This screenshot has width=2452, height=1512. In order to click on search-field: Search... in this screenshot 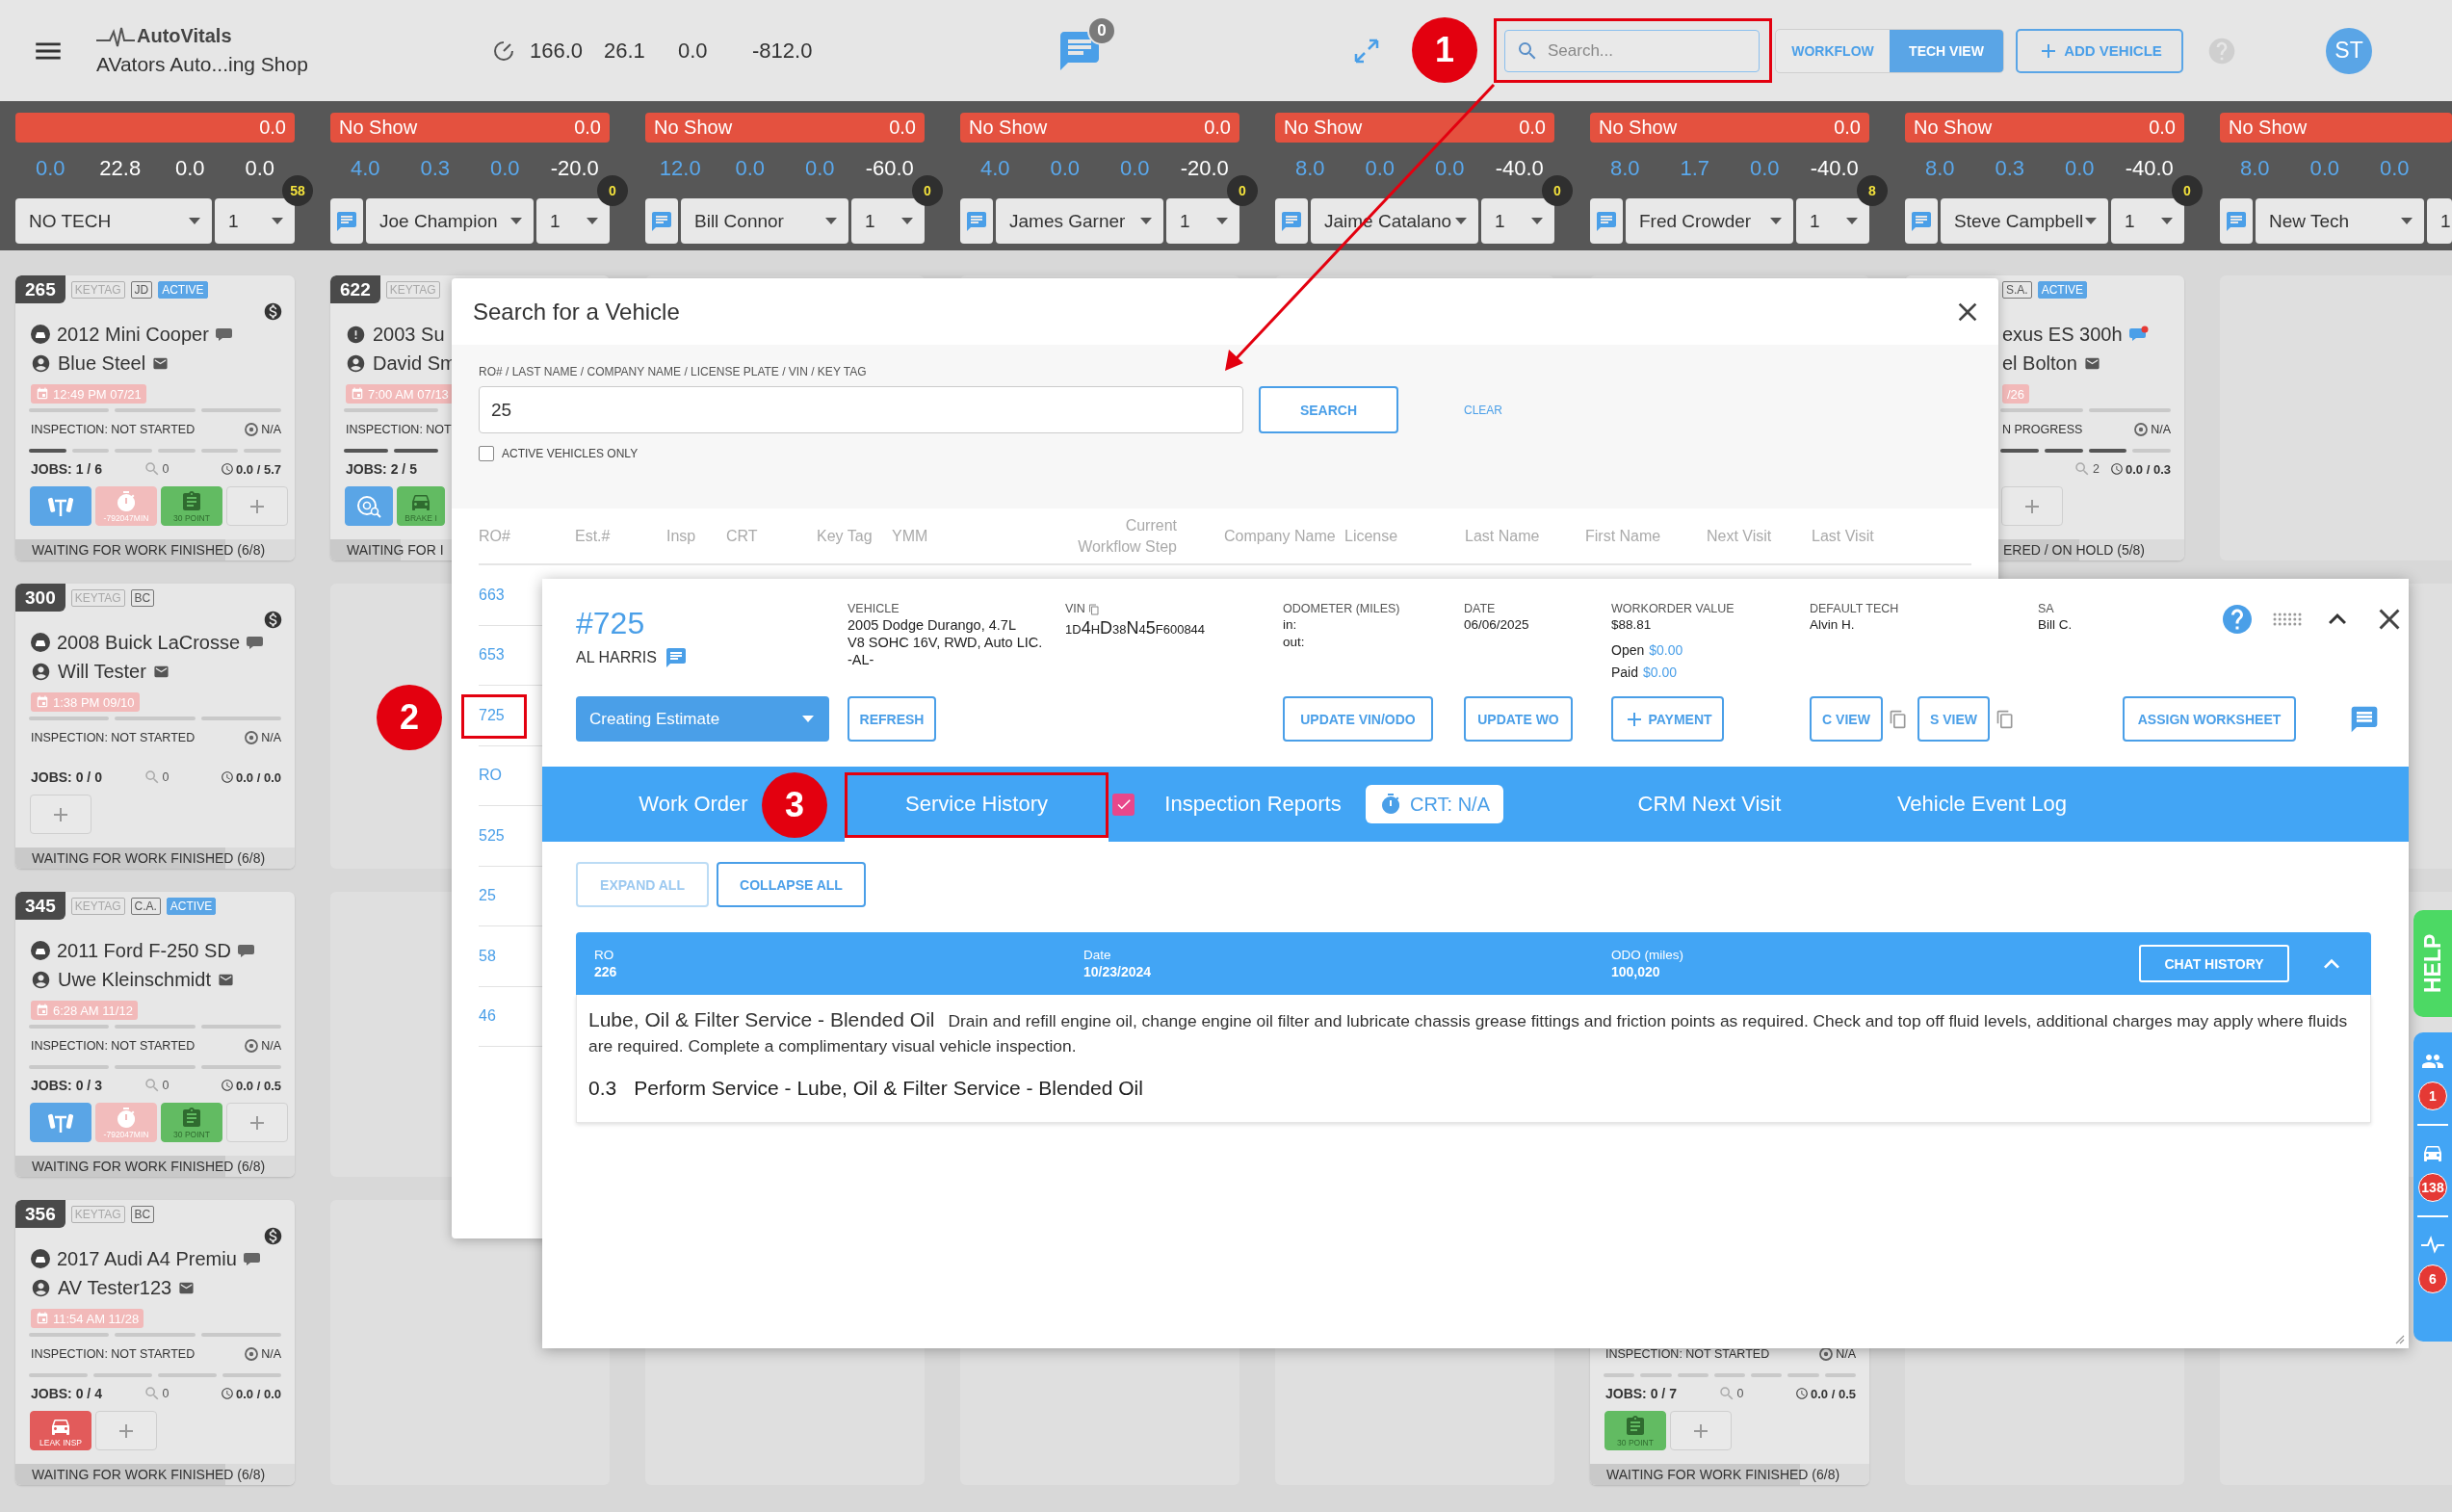, I will do `click(1632, 50)`.